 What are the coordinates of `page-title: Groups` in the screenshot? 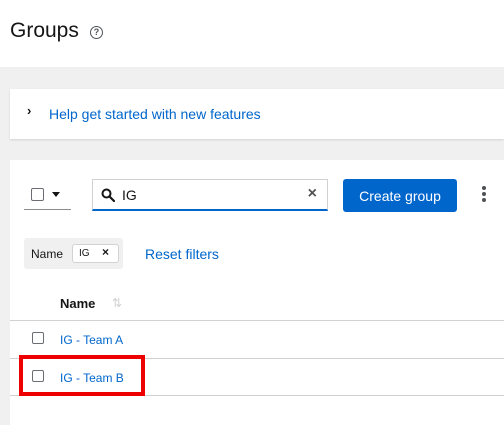 It's located at (44, 30).